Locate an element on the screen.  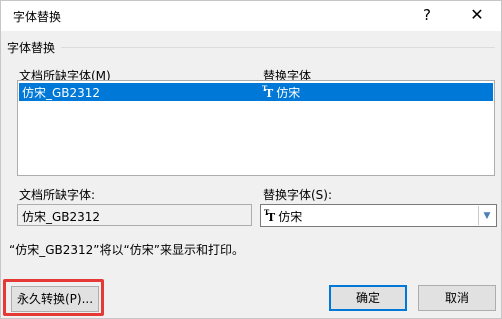
substitute-font-name: 仿宋 is located at coordinates (288, 93).